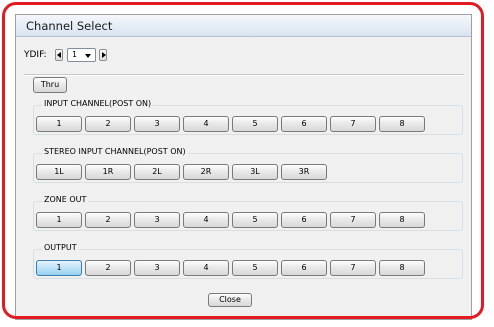 This screenshot has height=327, width=494. Describe the element at coordinates (60, 247) in the screenshot. I see `group-label: OUTPUT` at that location.